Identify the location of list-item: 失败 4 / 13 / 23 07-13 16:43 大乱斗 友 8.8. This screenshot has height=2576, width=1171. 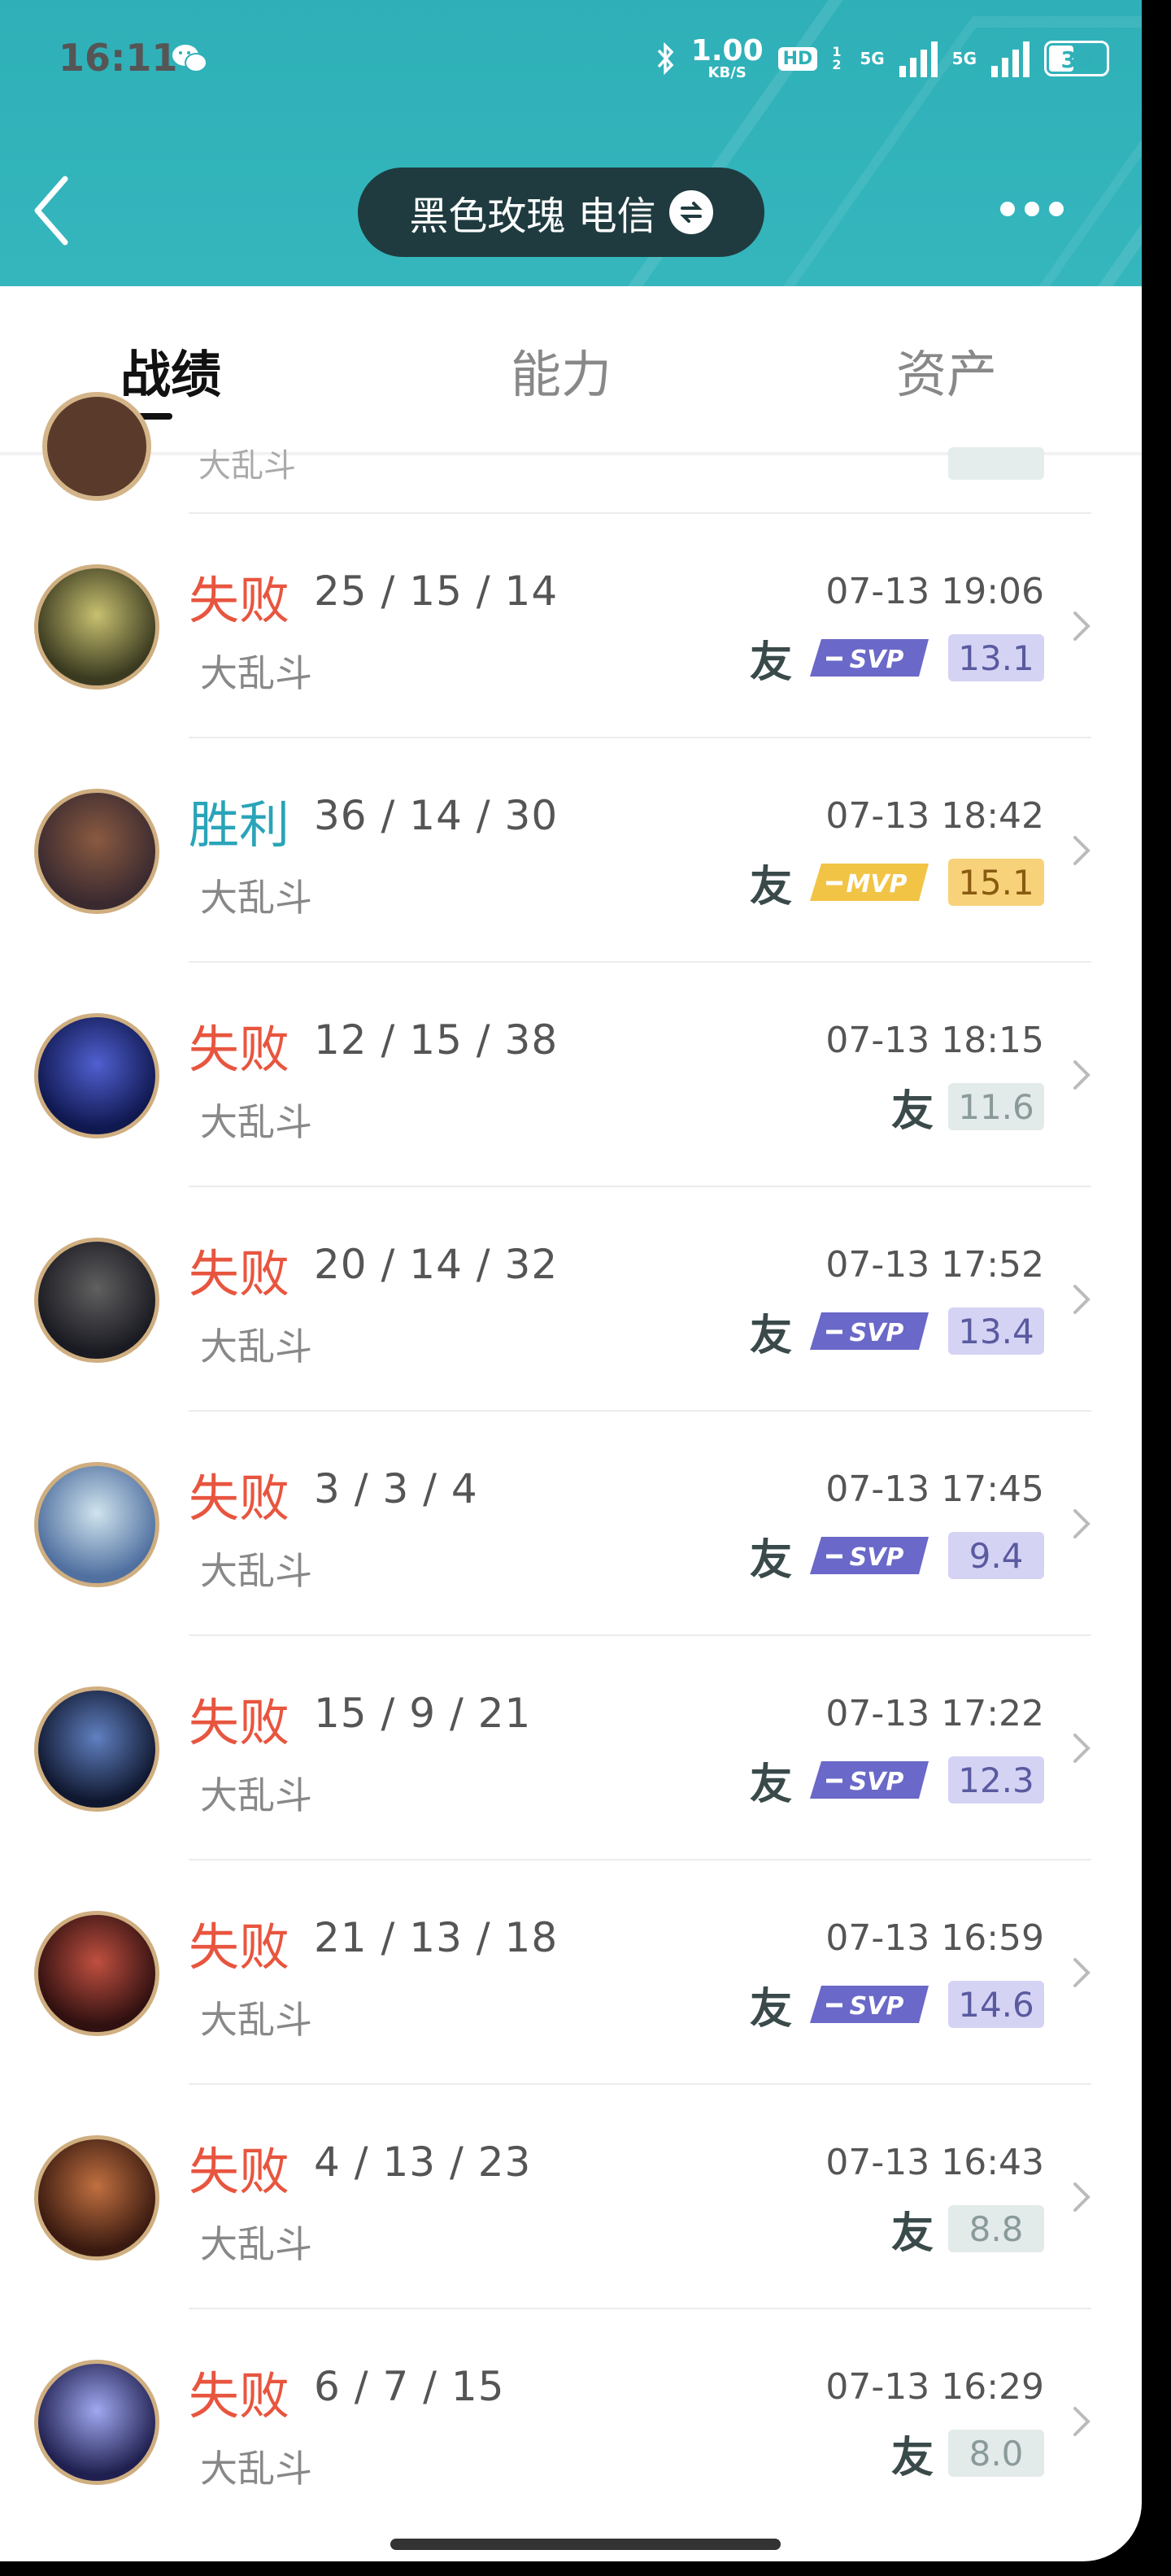
(571, 2197).